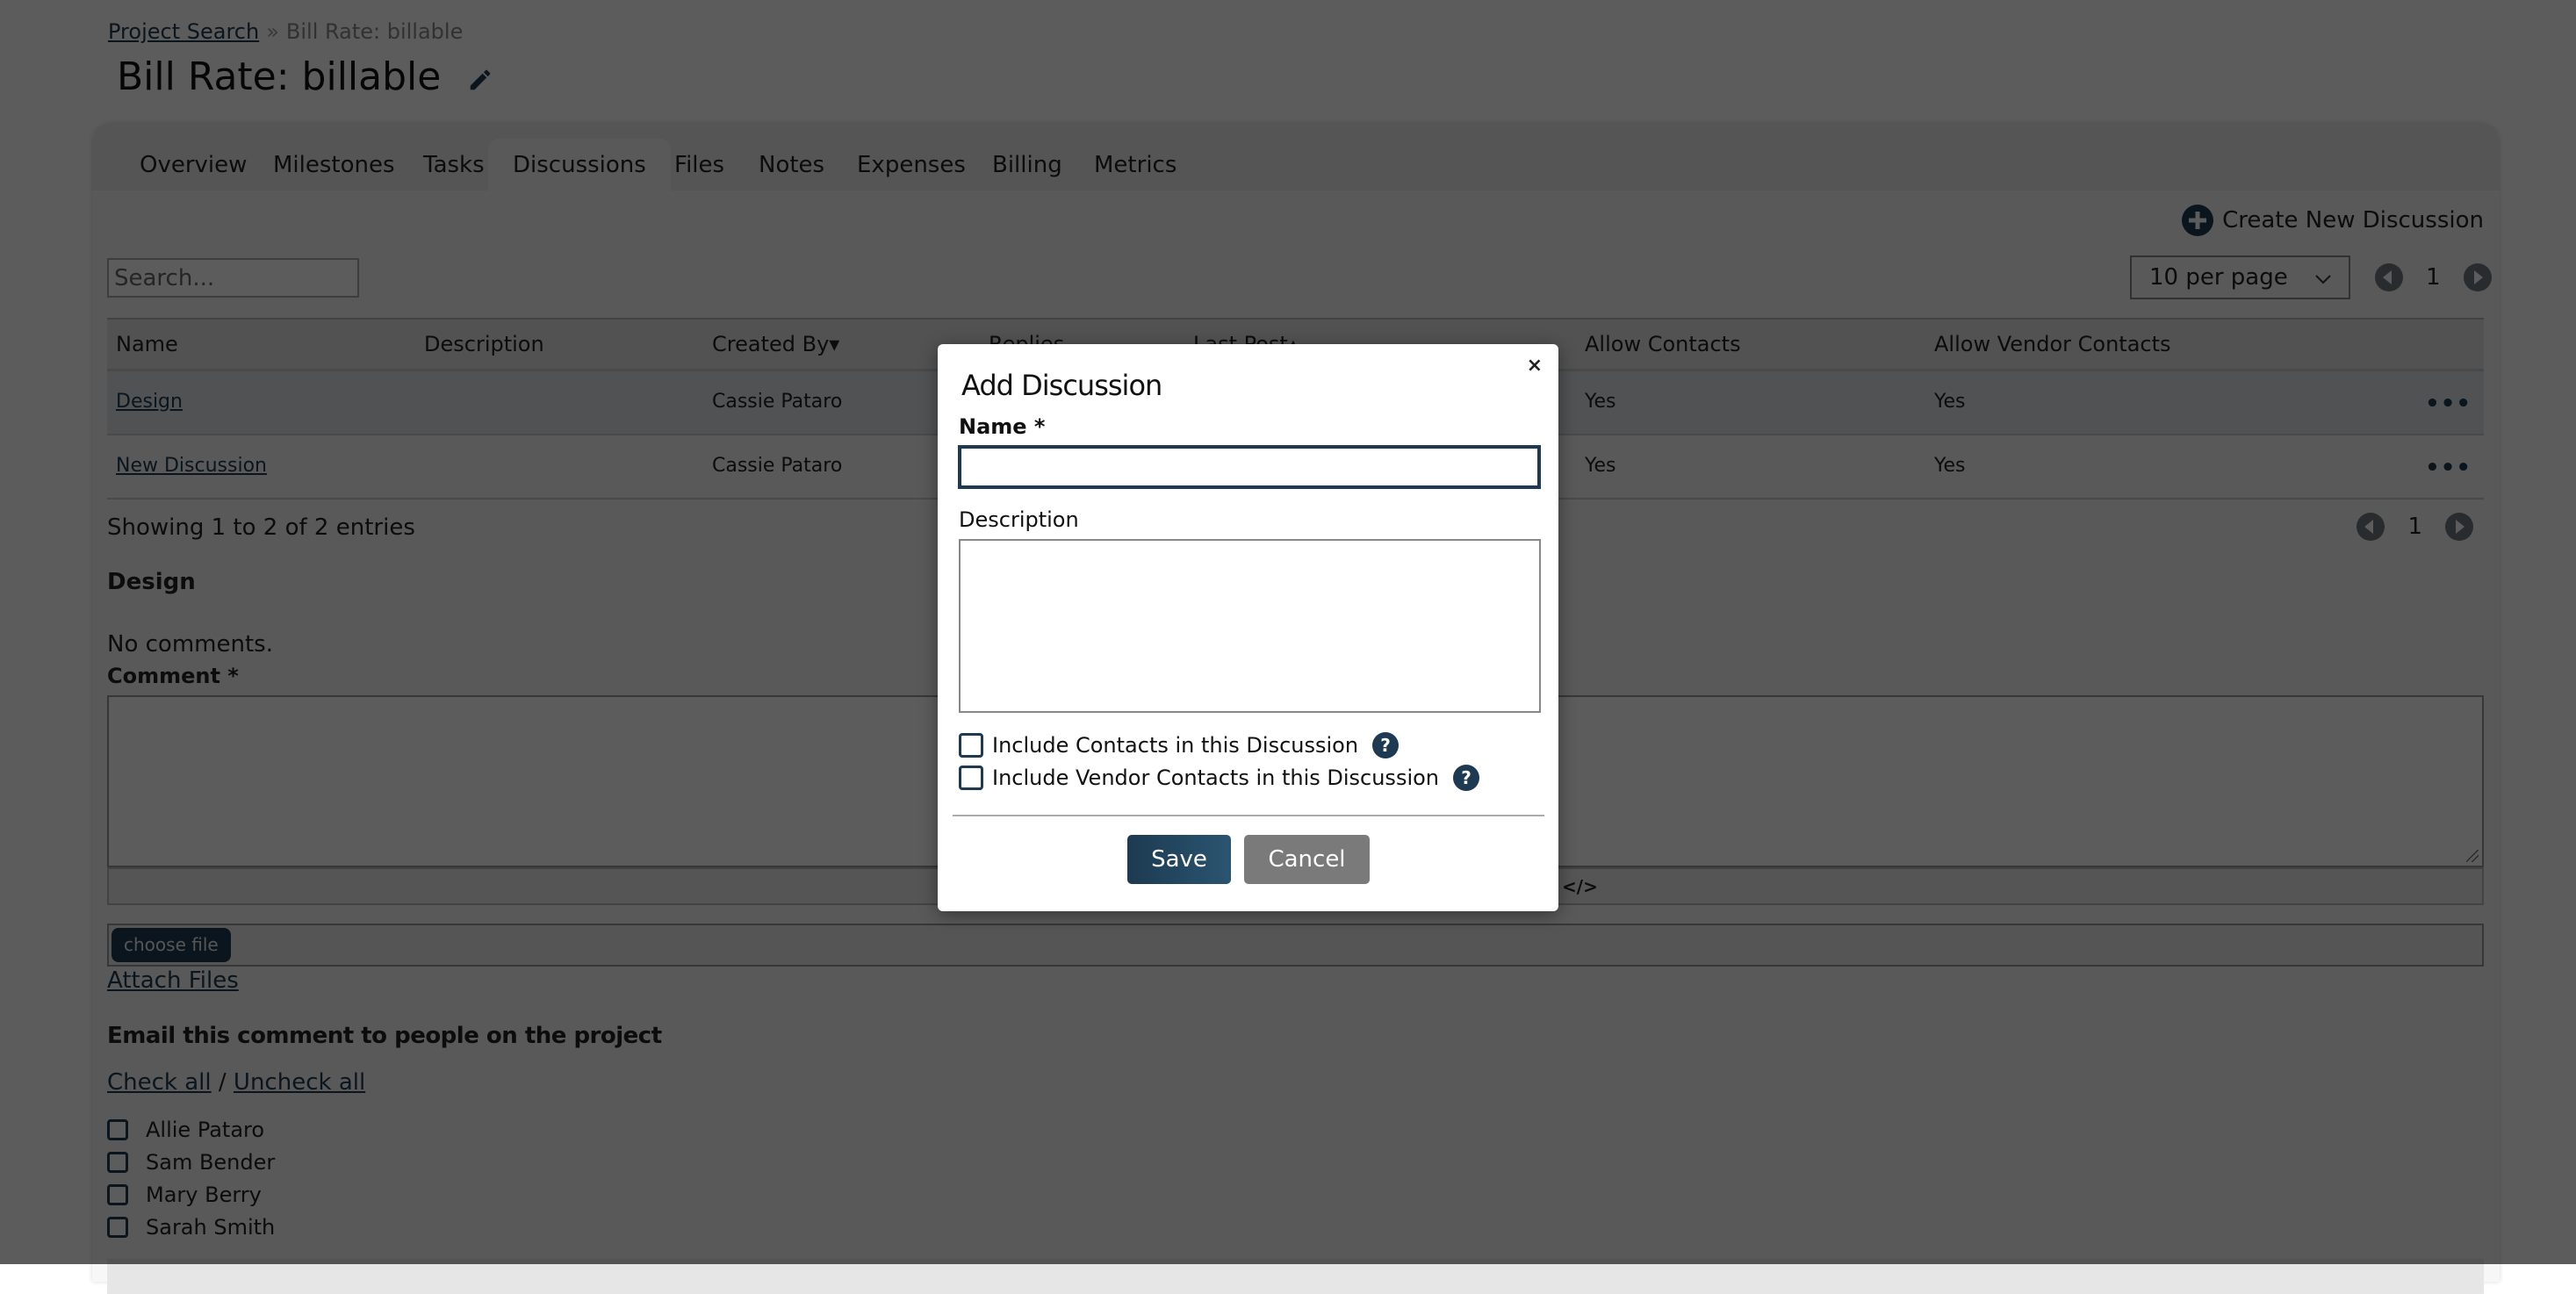 This screenshot has width=2576, height=1294. I want to click on name-input, so click(1249, 467).